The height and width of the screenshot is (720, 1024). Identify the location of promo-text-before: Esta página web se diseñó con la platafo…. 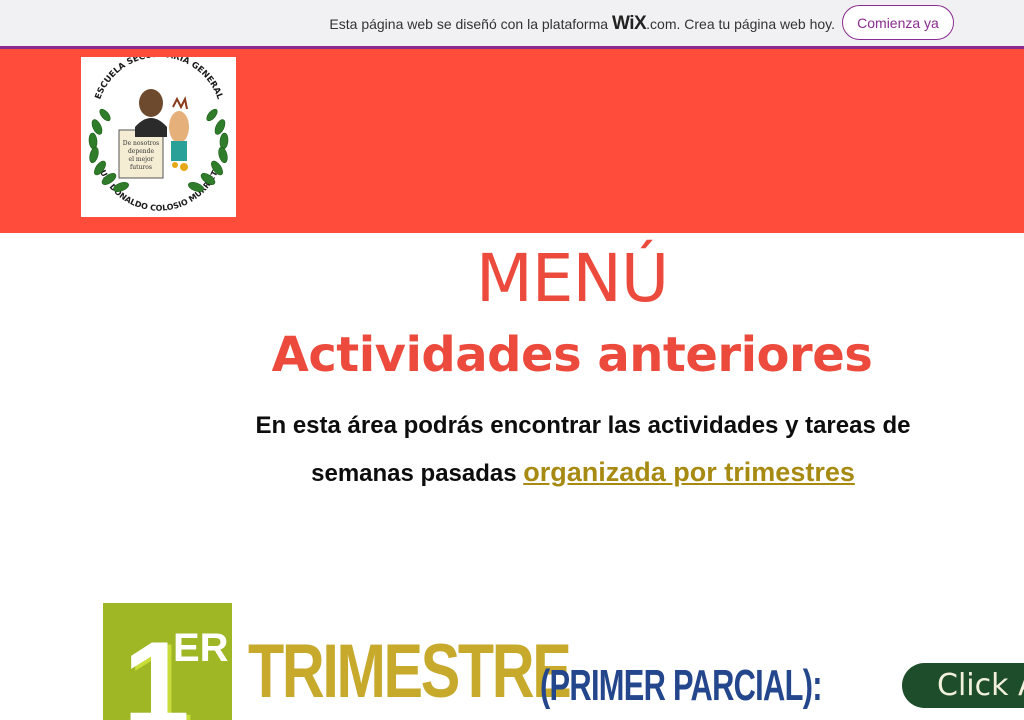
(470, 24).